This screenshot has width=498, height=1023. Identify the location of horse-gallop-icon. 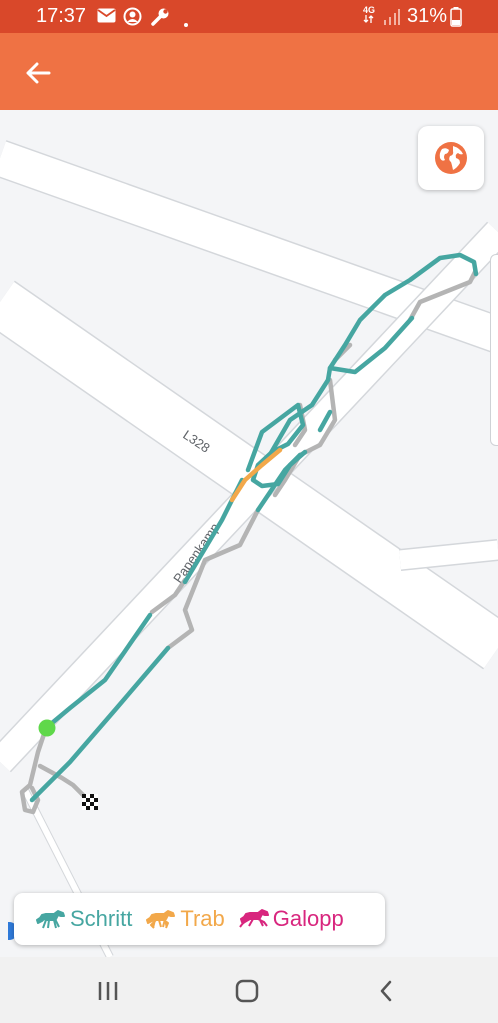
(253, 918).